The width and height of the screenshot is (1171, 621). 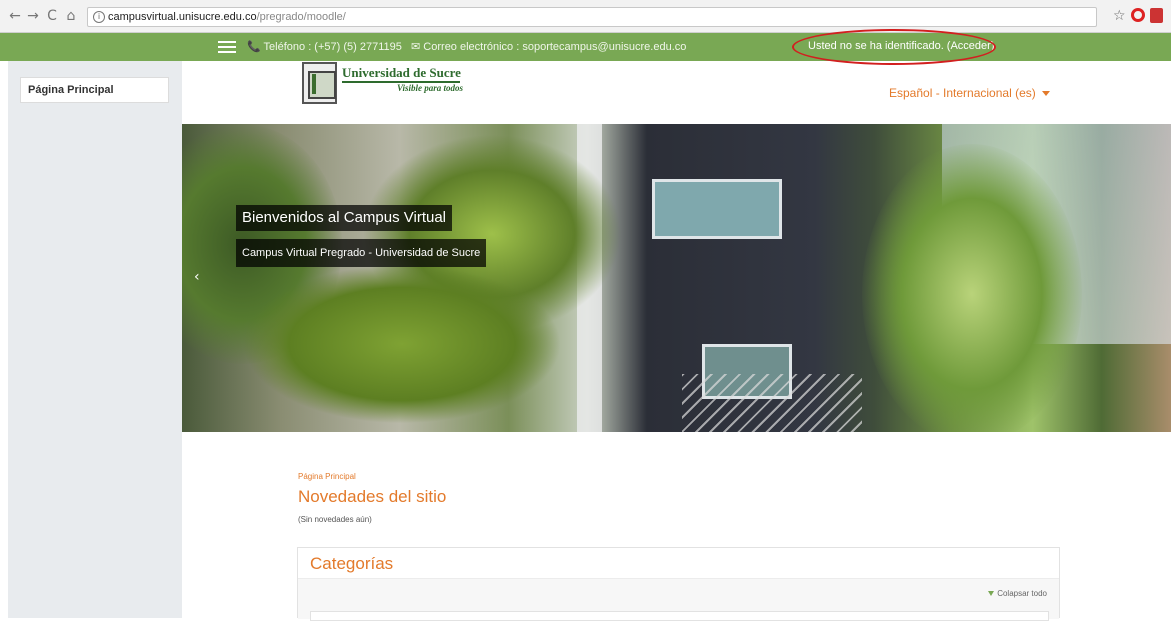 I want to click on breadcrumb: Página Principal, so click(x=327, y=476).